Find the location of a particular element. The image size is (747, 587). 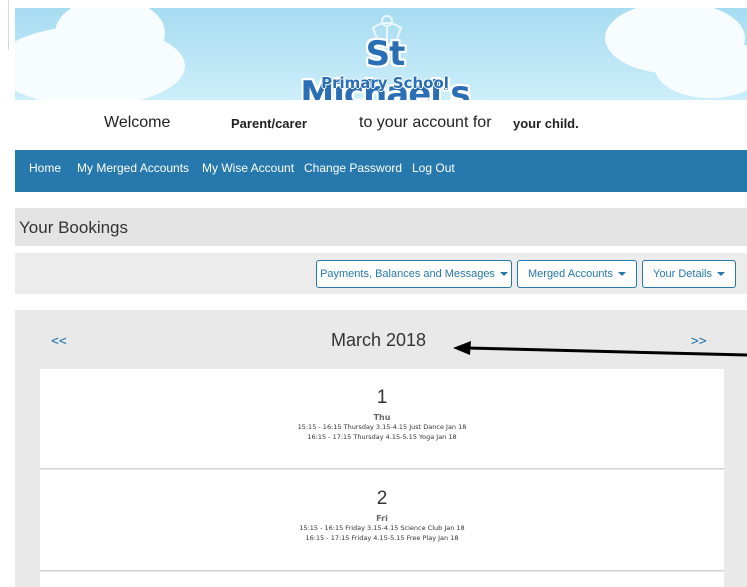

welcome-role: Parent/carer is located at coordinates (269, 123).